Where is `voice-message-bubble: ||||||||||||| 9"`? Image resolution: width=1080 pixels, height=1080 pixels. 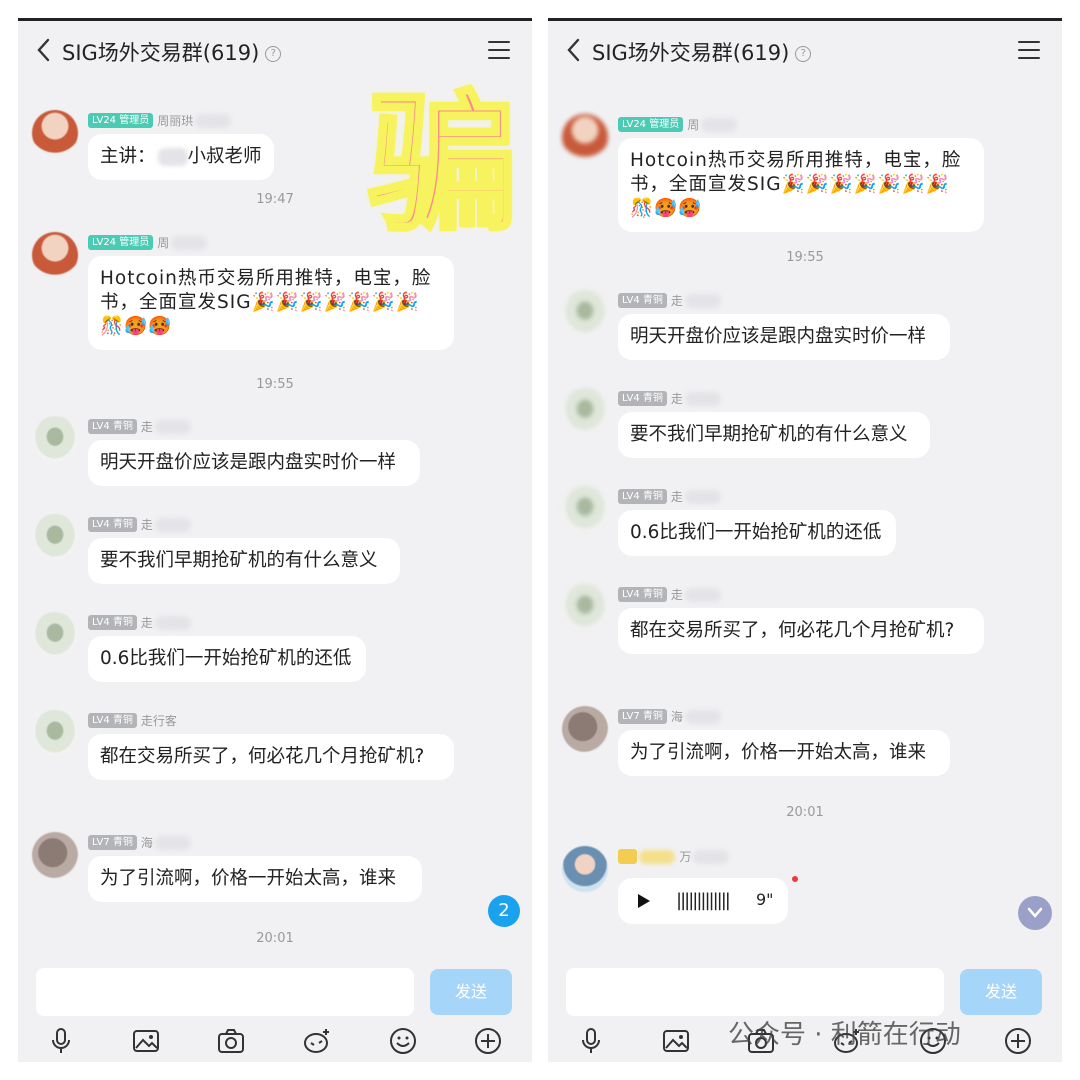 voice-message-bubble: ||||||||||||| 9" is located at coordinates (703, 901).